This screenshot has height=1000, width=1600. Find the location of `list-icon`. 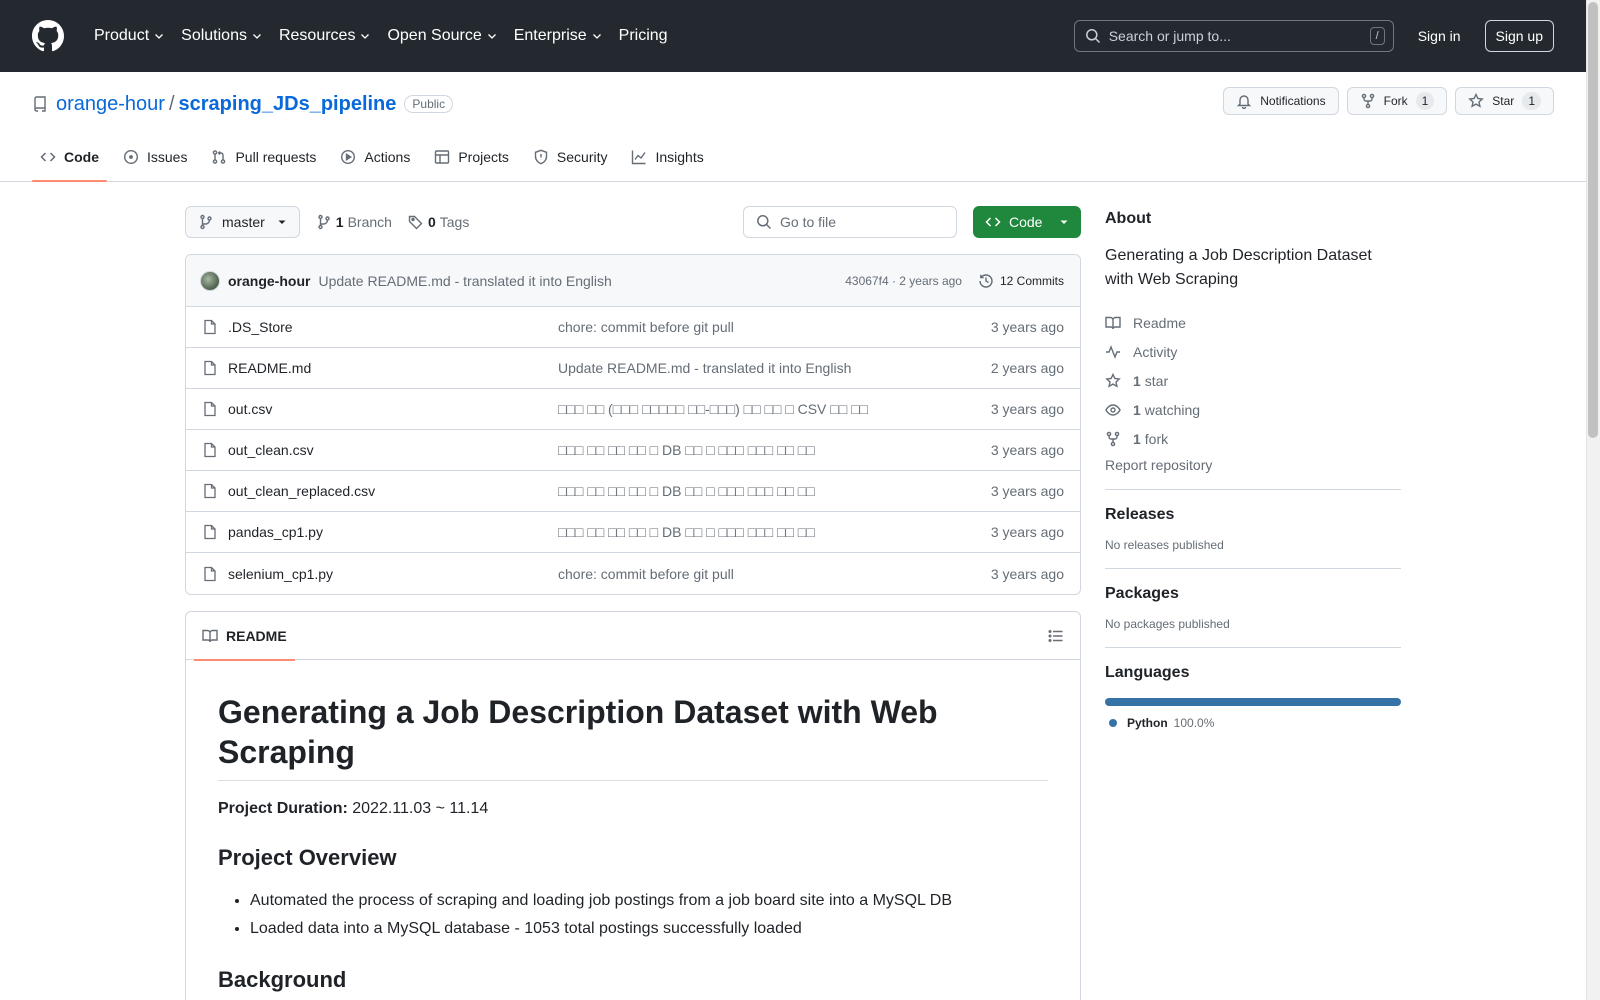

list-icon is located at coordinates (1056, 636).